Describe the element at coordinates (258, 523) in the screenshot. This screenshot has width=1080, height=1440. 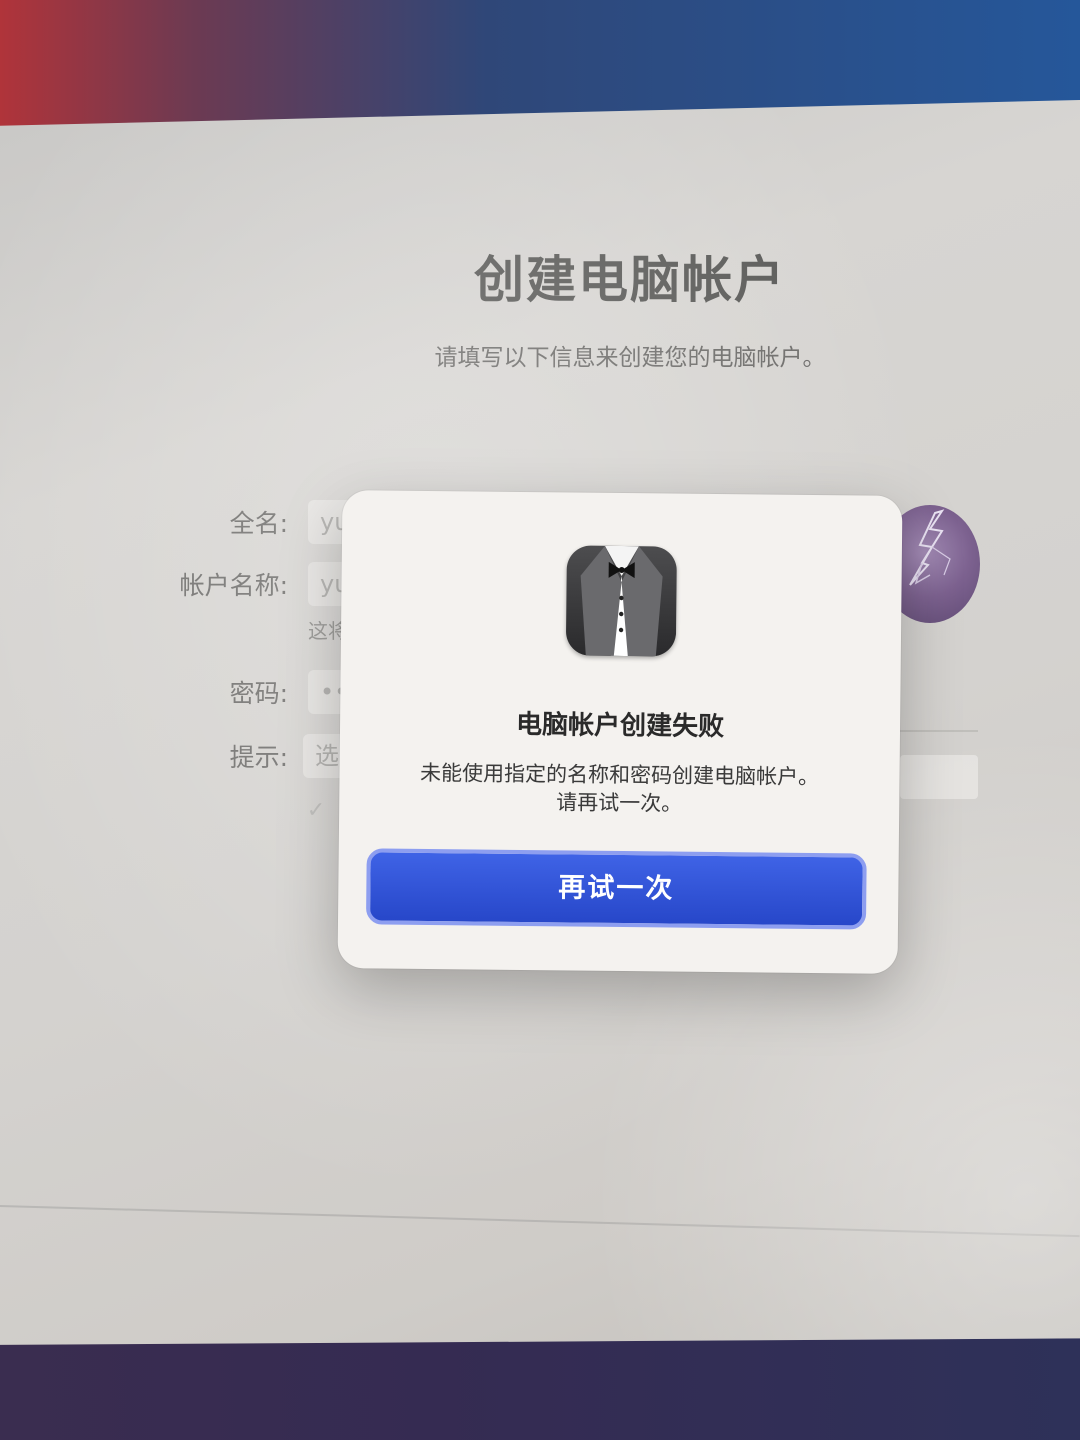
I see `full-name-label: 全名:` at that location.